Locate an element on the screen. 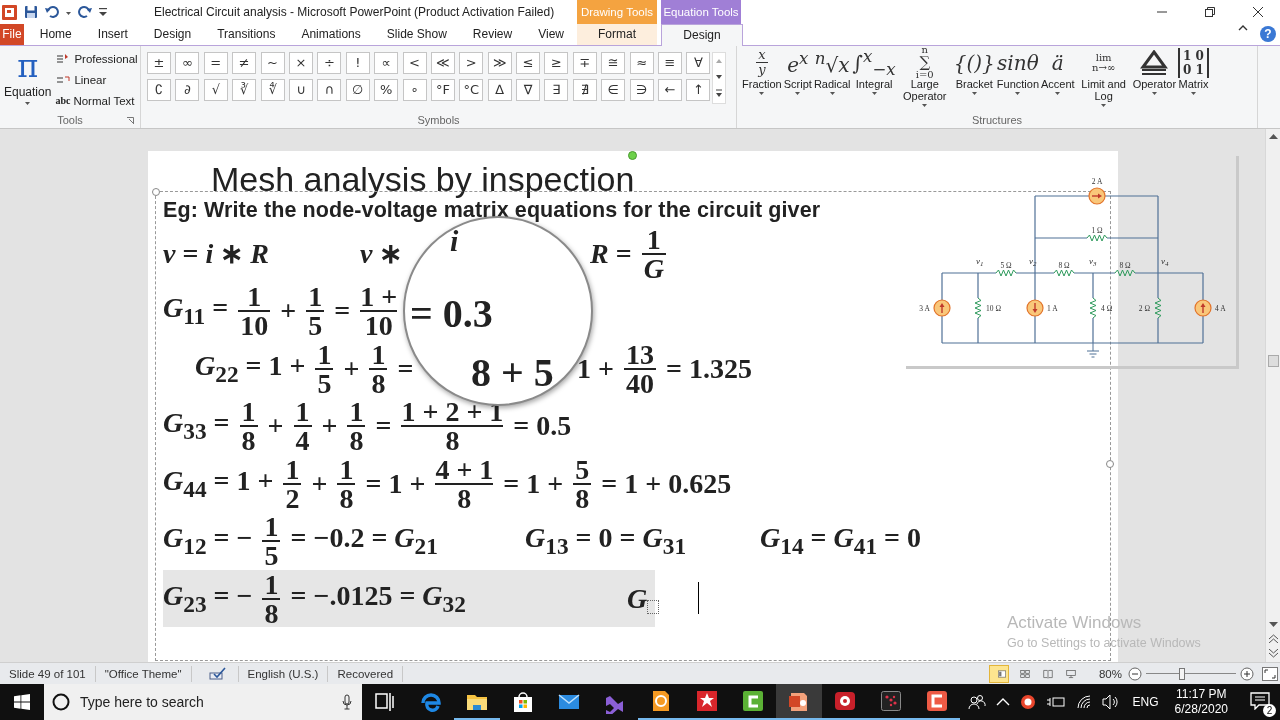 This screenshot has height=720, width=1280. ribbon-tab: Insert is located at coordinates (112, 34).